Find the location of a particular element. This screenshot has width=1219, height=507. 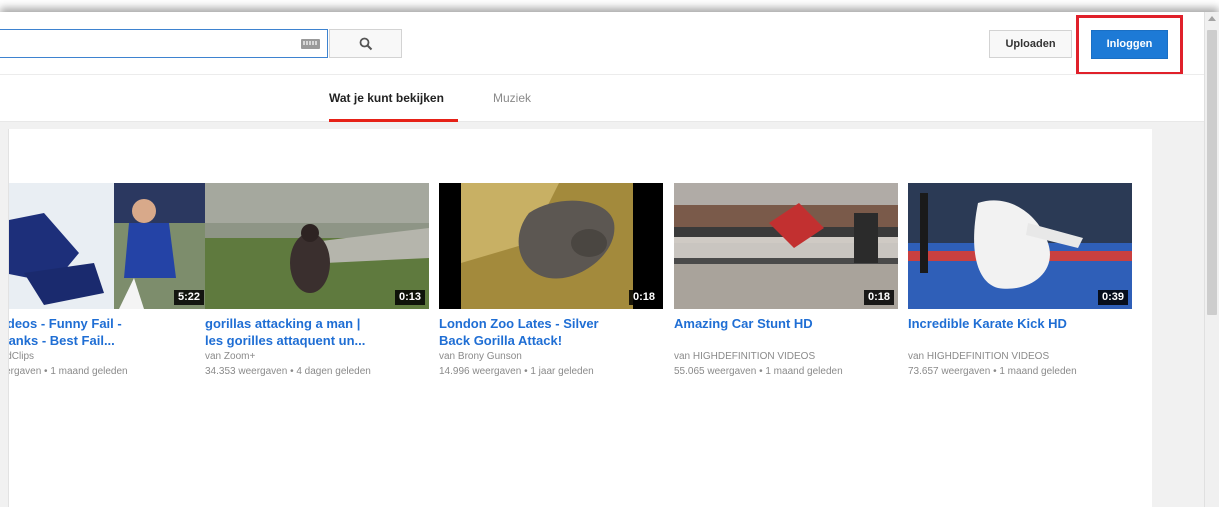

video-duration: 5:22 is located at coordinates (188, 297).